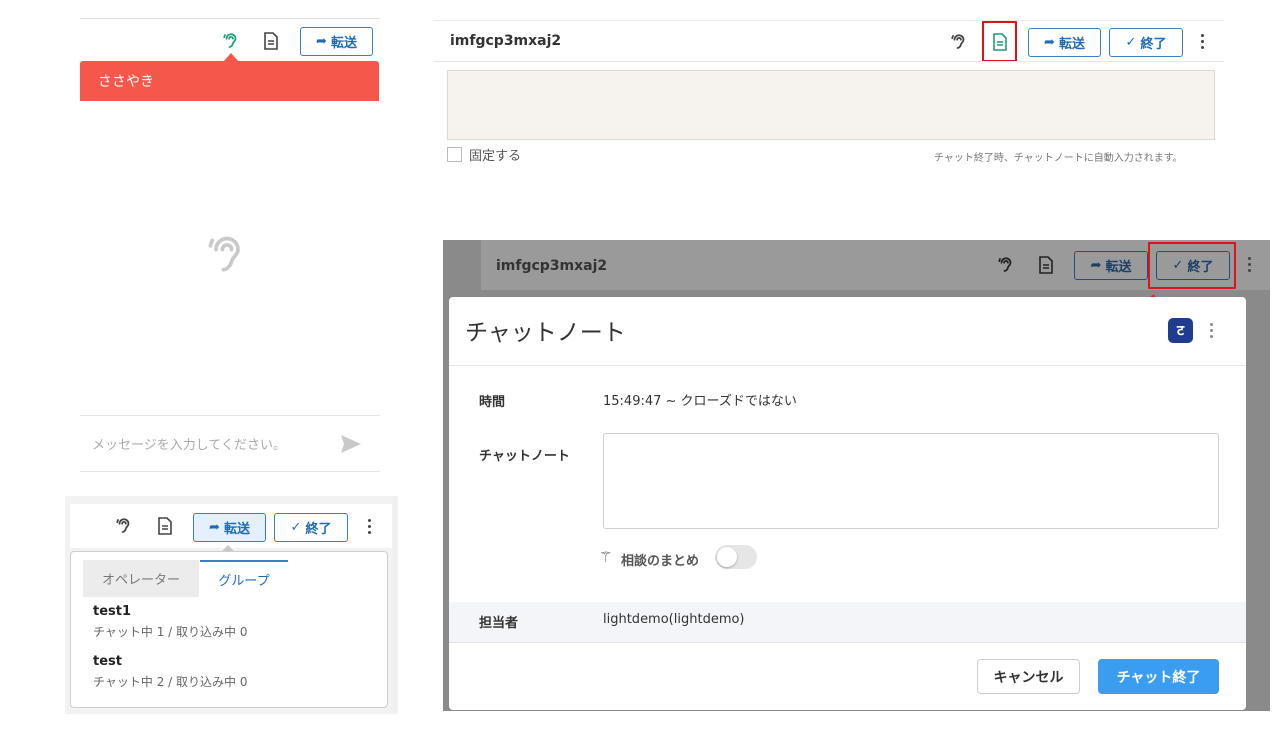 The height and width of the screenshot is (733, 1282). Describe the element at coordinates (847, 622) in the screenshot. I see `assignee-row` at that location.